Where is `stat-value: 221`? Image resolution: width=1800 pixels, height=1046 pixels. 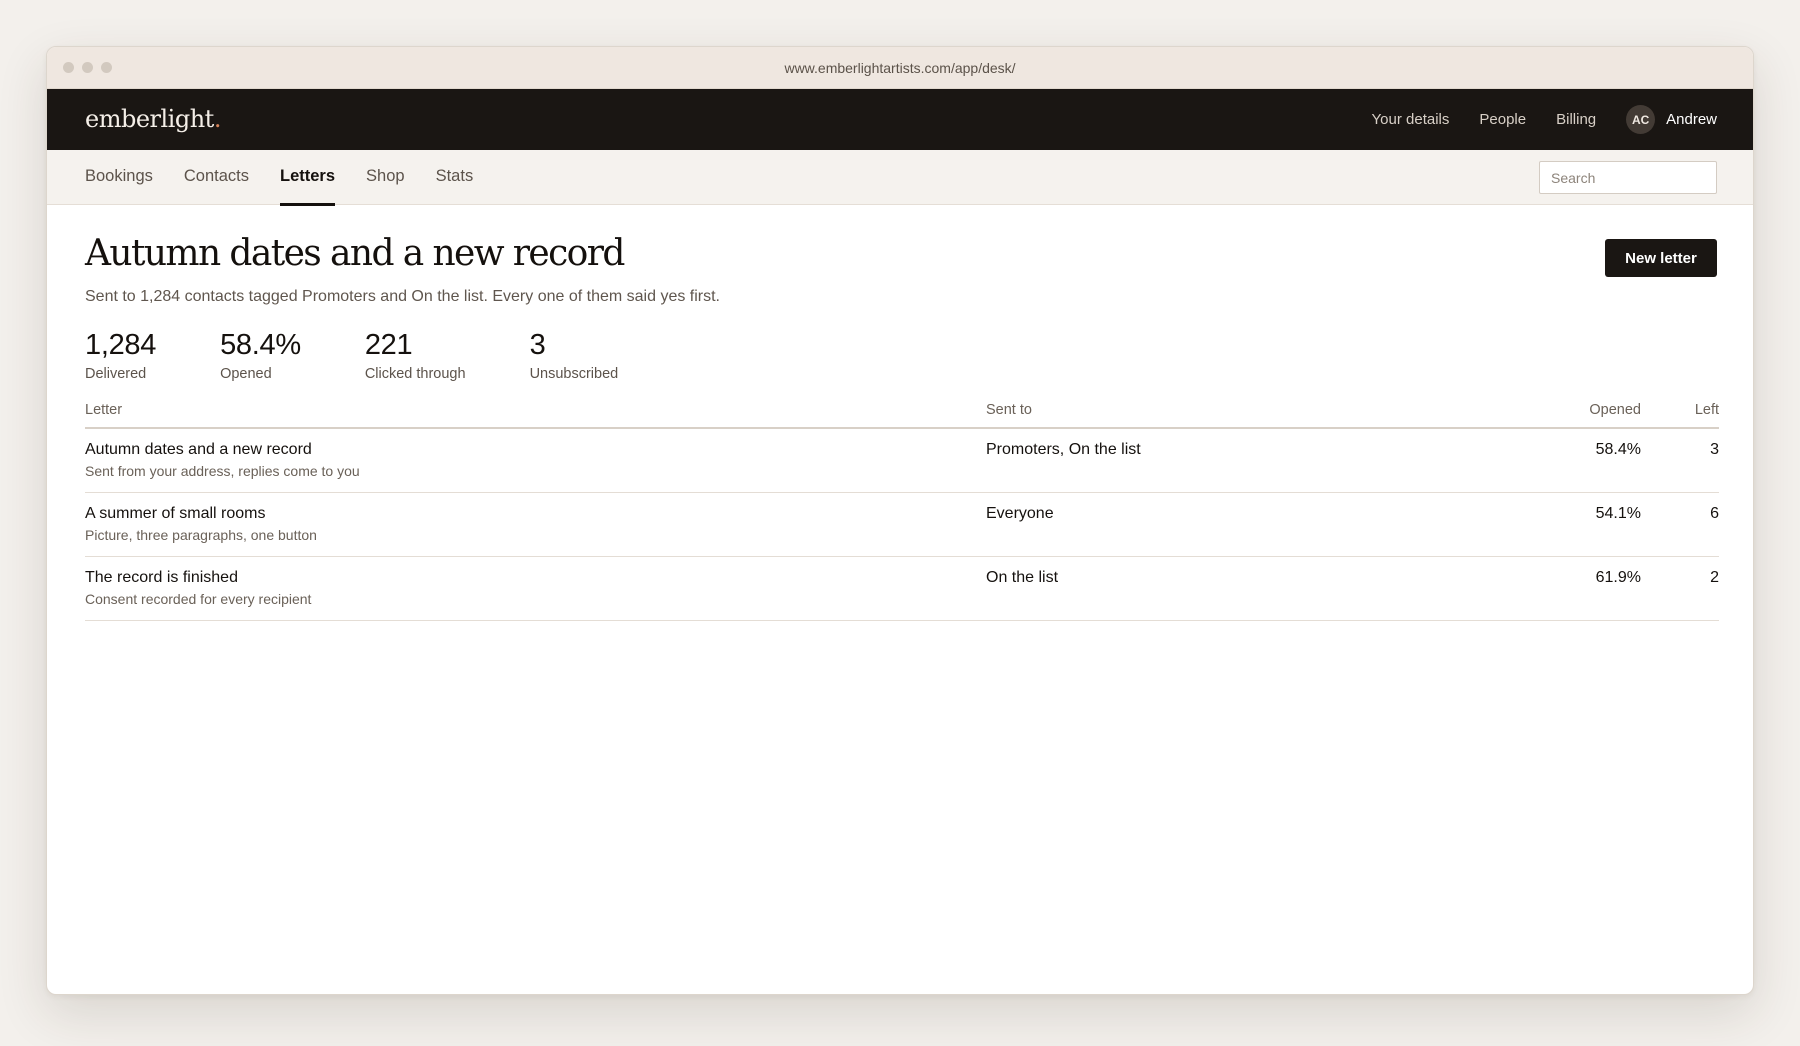 stat-value: 221 is located at coordinates (388, 345).